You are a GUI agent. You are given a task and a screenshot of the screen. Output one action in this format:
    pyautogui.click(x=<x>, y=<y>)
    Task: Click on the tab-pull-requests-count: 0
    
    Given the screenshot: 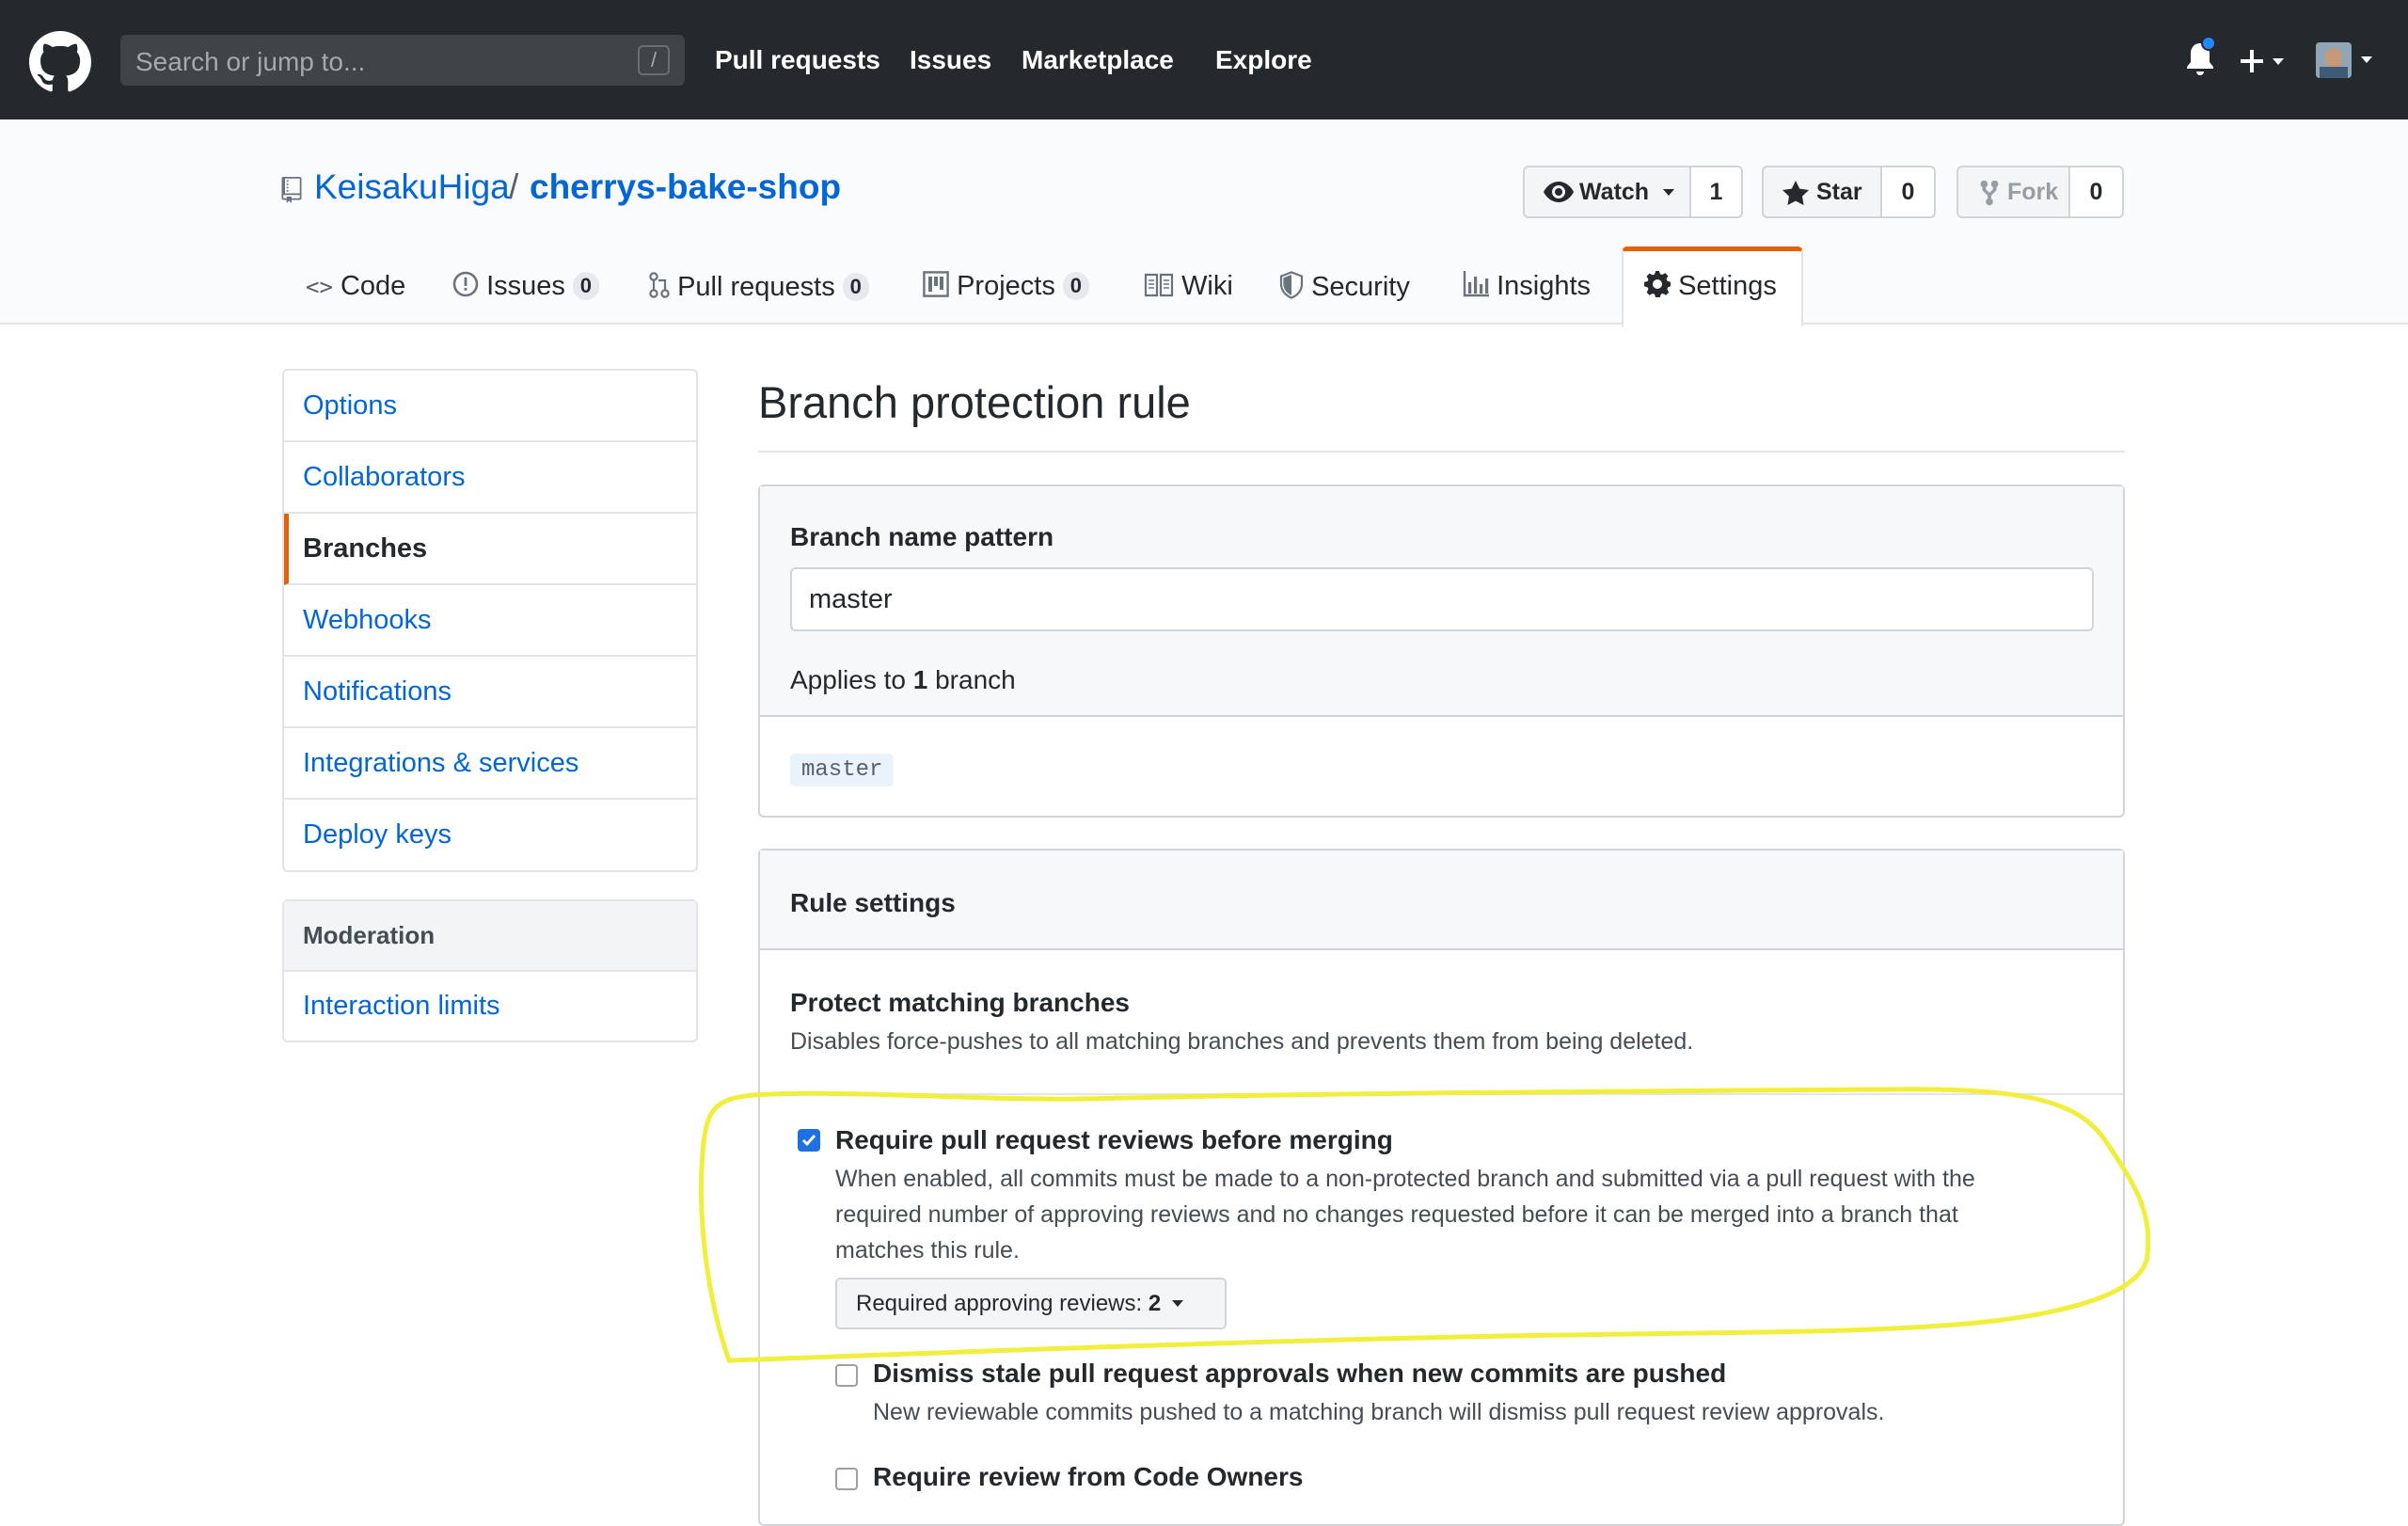 What is the action you would take?
    pyautogui.click(x=856, y=287)
    